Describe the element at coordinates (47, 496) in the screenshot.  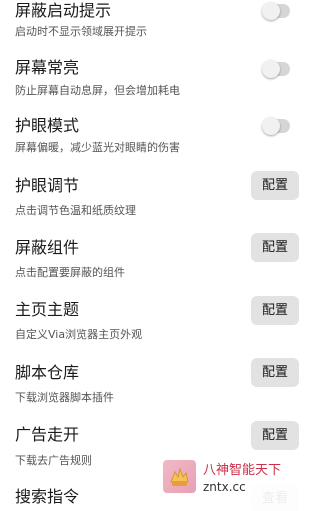
I see `setting-title: 搜索指令` at that location.